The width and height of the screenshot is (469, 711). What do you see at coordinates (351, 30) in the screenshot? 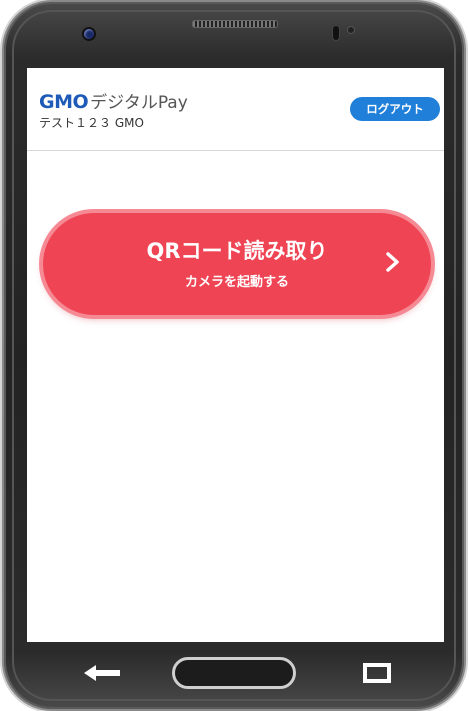
I see `light-sensor` at bounding box center [351, 30].